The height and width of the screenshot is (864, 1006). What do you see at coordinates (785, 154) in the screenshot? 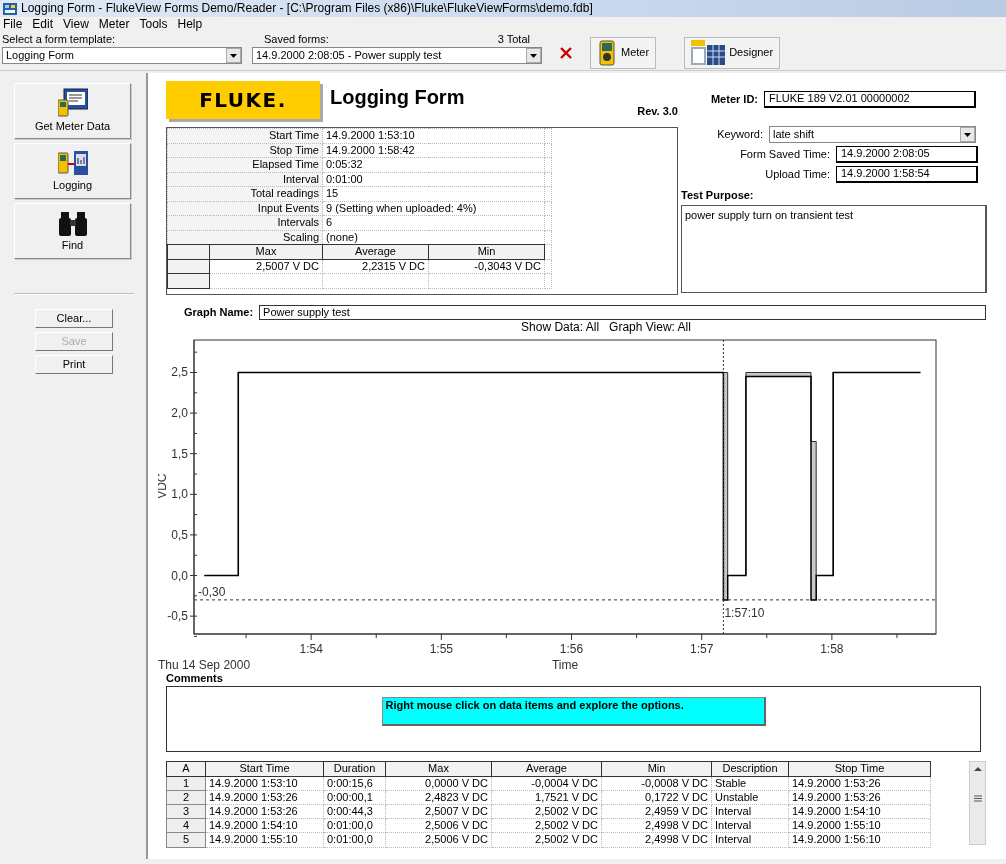
I see `field-label: Form Saved Time:` at bounding box center [785, 154].